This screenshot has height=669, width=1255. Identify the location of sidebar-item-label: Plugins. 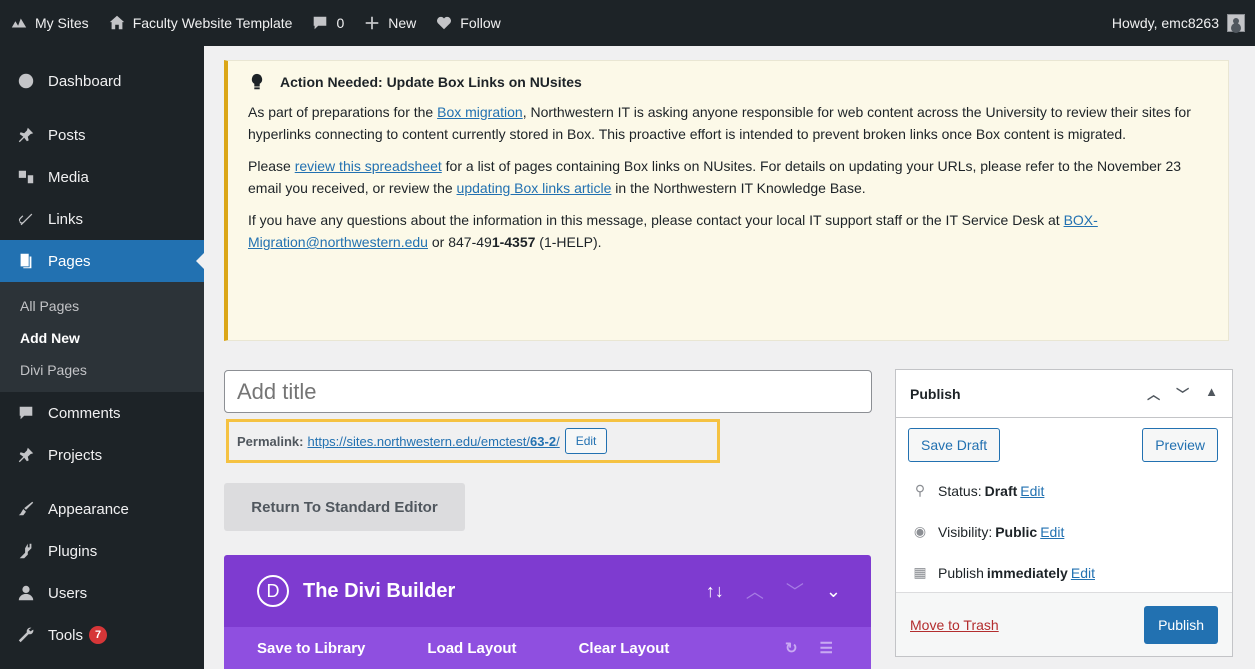
(73, 551).